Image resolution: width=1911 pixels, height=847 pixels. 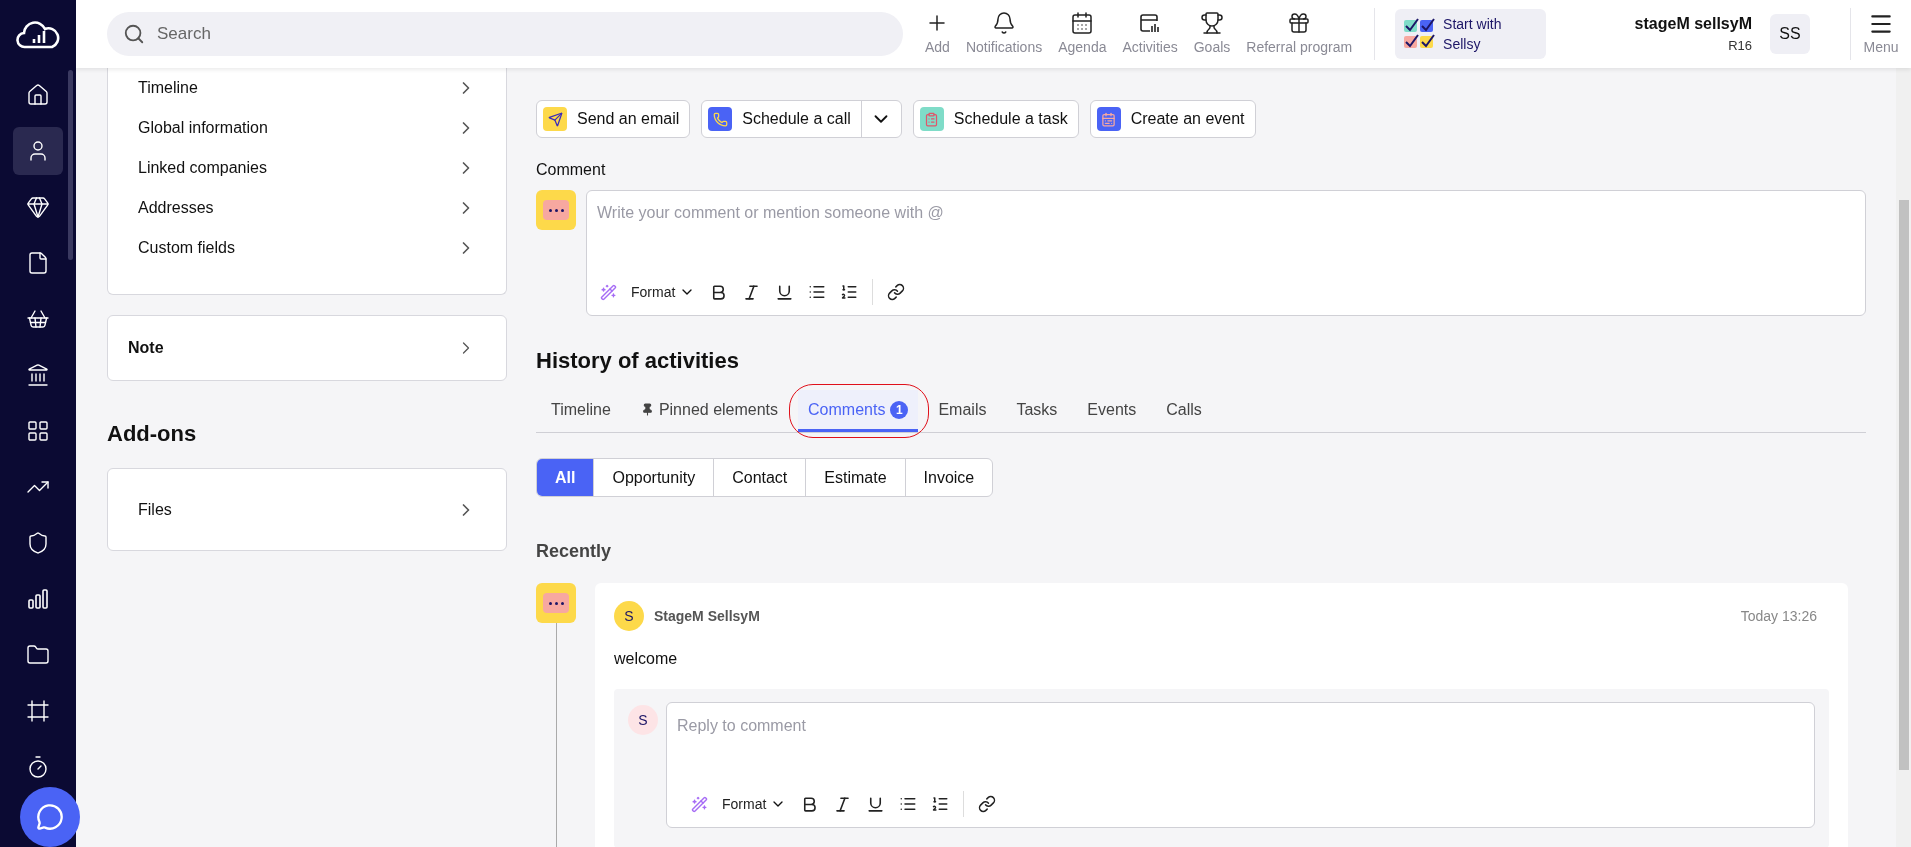 I want to click on filter-segment: Contact, so click(x=759, y=477).